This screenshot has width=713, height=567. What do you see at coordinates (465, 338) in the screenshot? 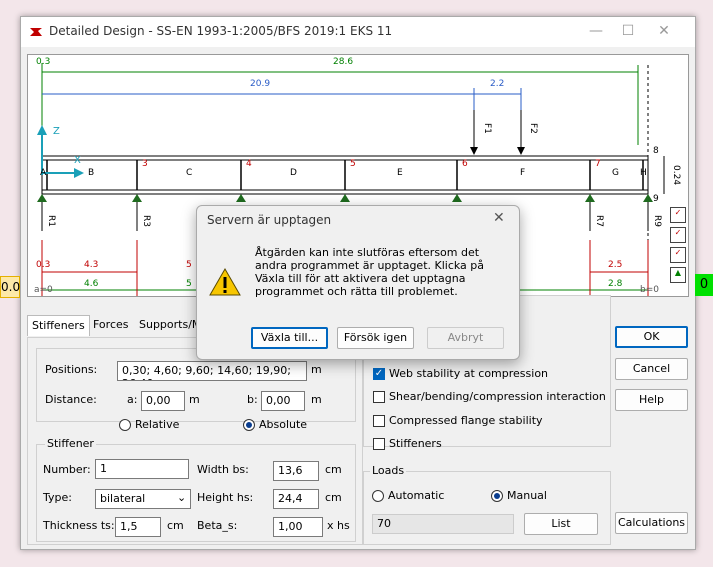
I see `dialog-cancel-button: Avbryt` at bounding box center [465, 338].